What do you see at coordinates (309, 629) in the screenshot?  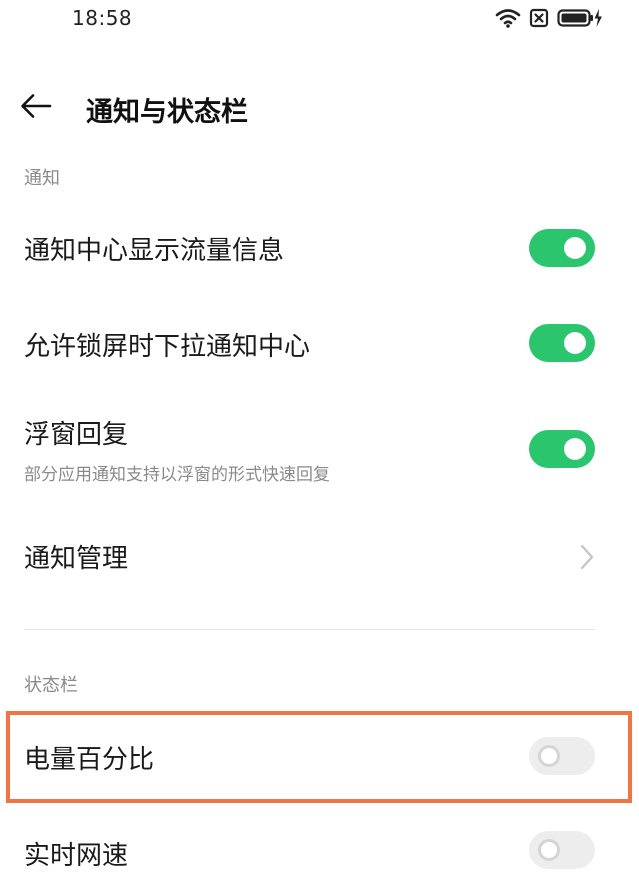 I see `section-divider` at bounding box center [309, 629].